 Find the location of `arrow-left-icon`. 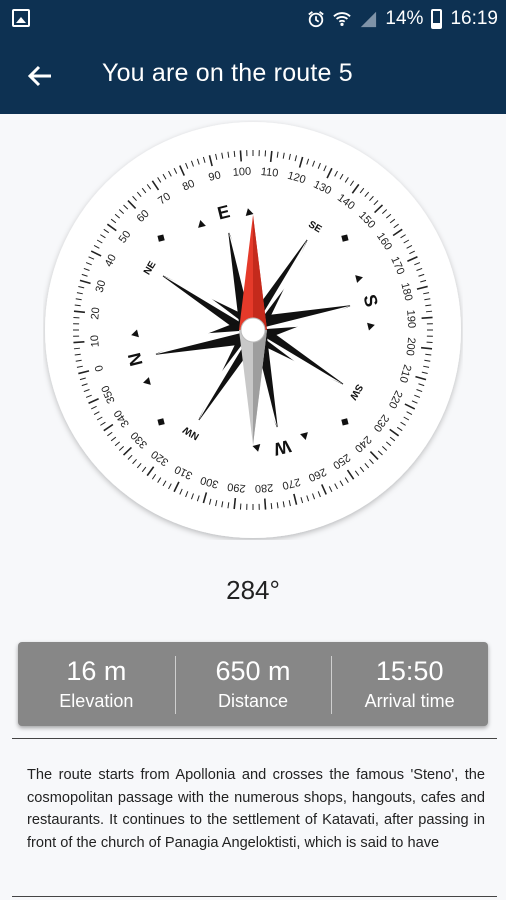

arrow-left-icon is located at coordinates (39, 76).